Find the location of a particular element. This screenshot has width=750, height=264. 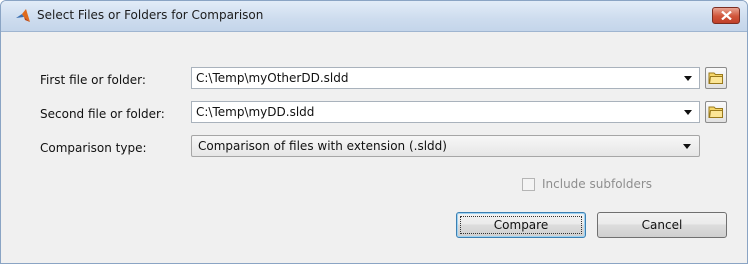

second-file-value: C:\Temp\myDD.sldd is located at coordinates (255, 112).